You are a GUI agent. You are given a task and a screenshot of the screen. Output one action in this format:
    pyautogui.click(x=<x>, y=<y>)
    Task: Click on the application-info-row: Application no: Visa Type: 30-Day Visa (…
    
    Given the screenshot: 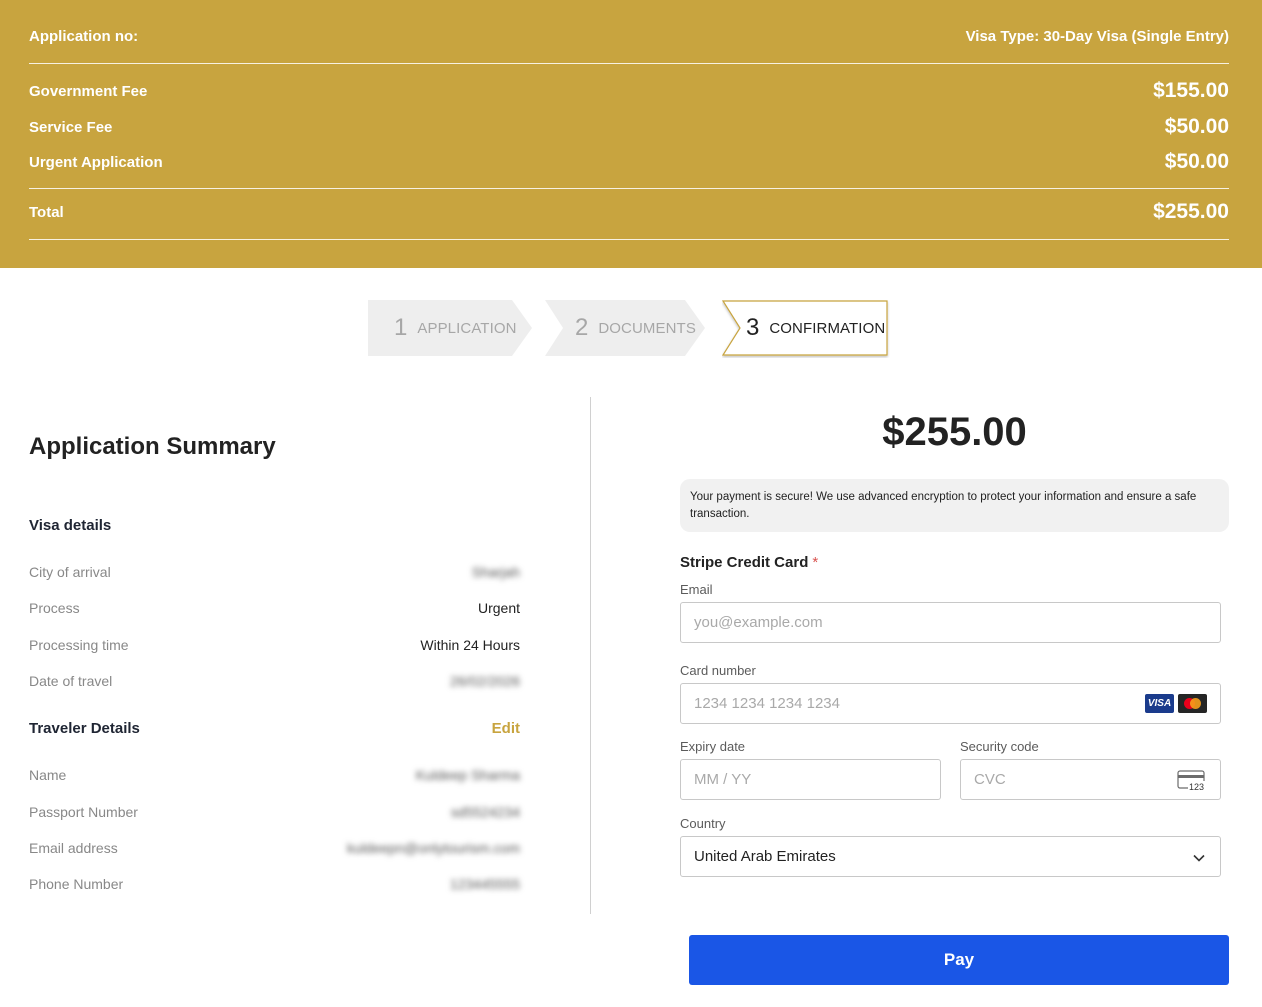 What is the action you would take?
    pyautogui.click(x=629, y=36)
    